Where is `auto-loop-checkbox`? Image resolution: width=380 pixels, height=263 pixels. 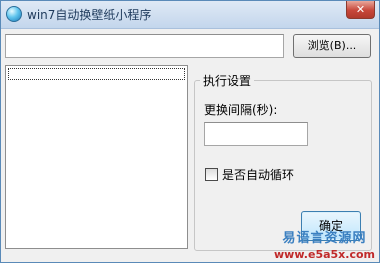 auto-loop-checkbox is located at coordinates (211, 174).